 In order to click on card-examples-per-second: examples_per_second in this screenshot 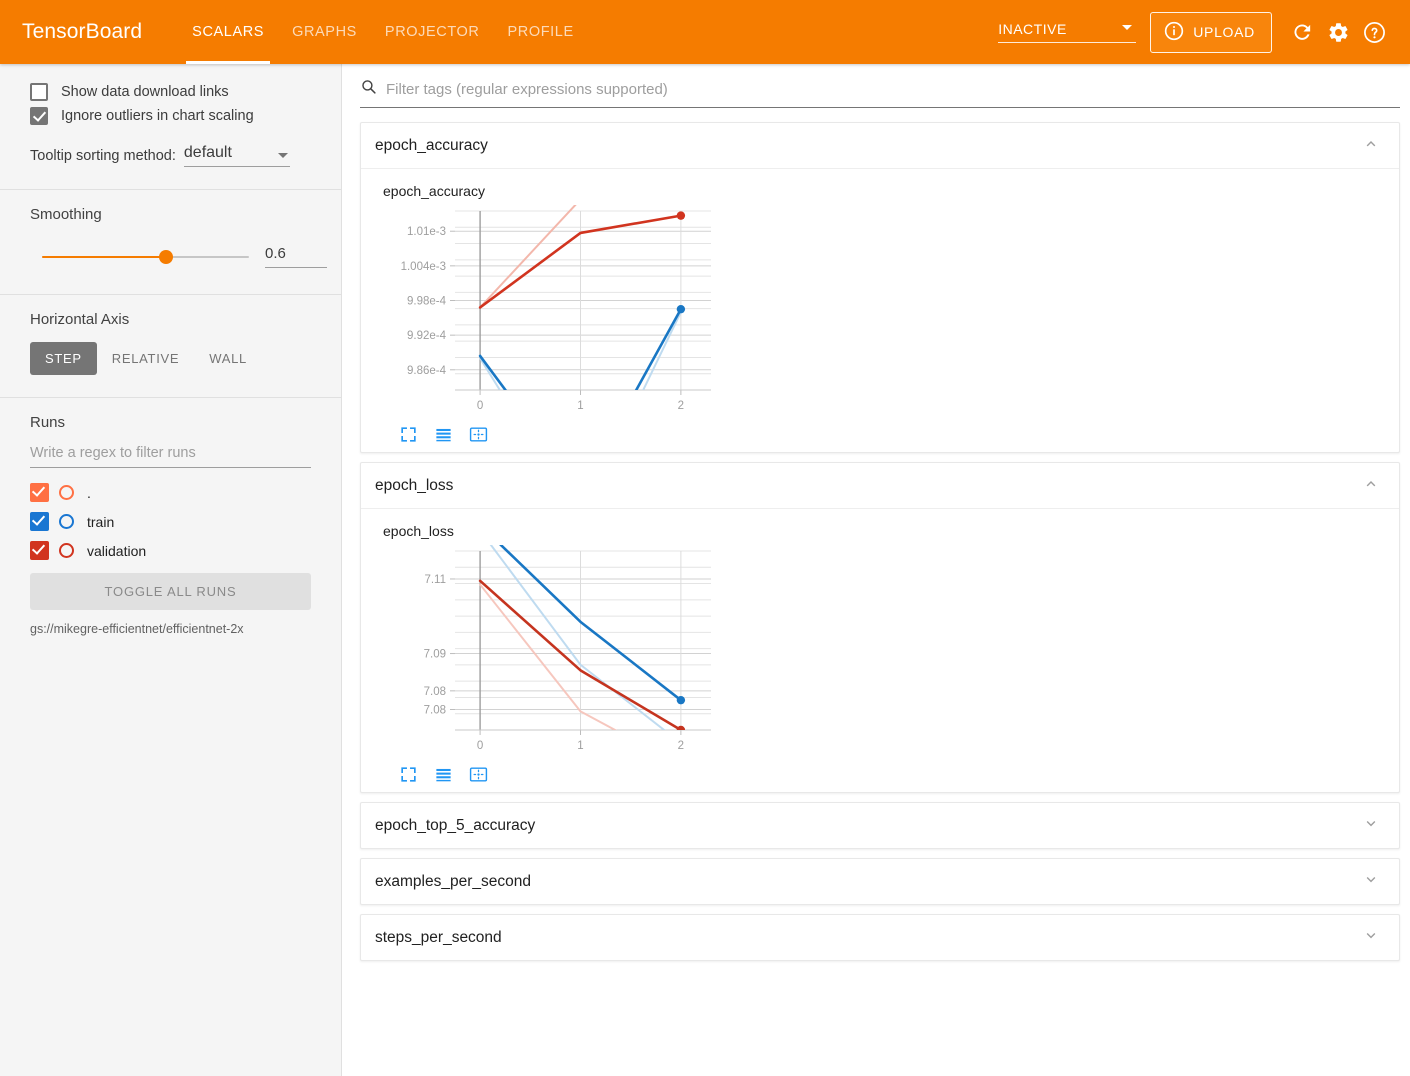, I will do `click(880, 881)`.